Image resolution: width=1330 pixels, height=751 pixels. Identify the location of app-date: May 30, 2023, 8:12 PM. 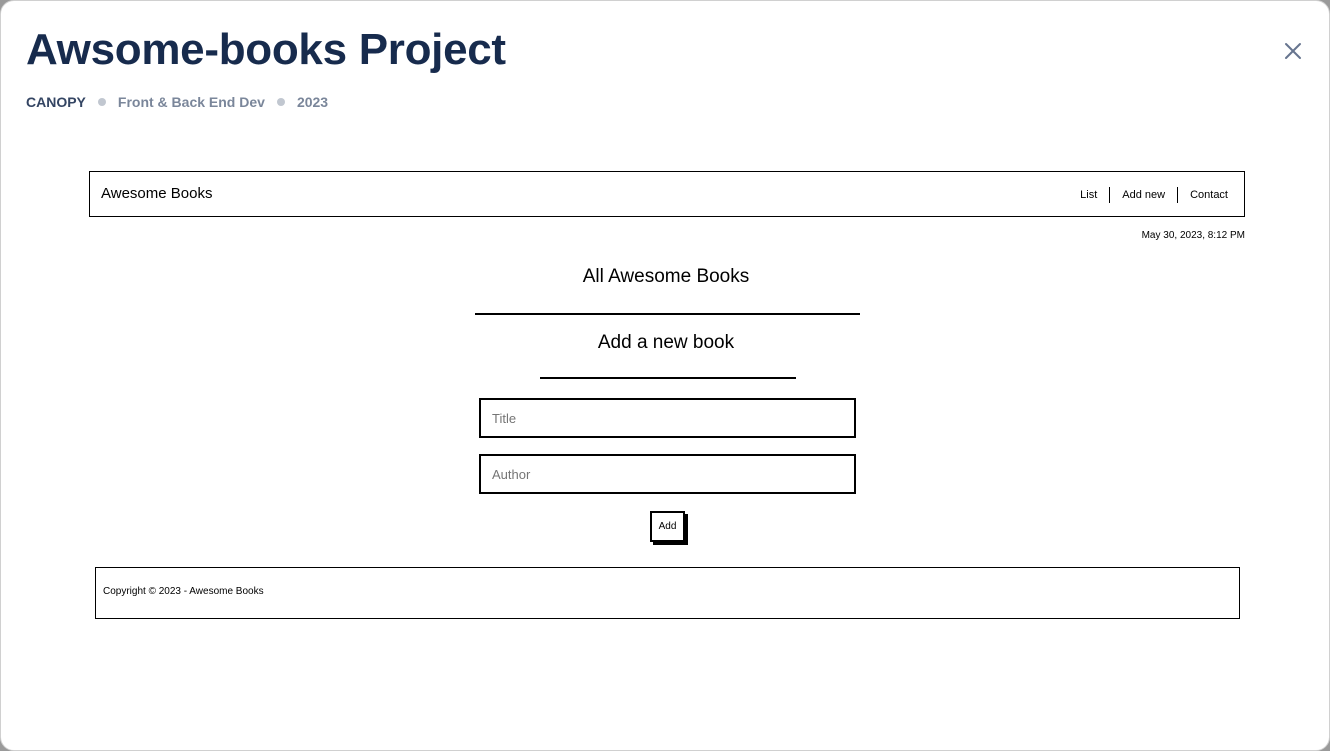
(1193, 235).